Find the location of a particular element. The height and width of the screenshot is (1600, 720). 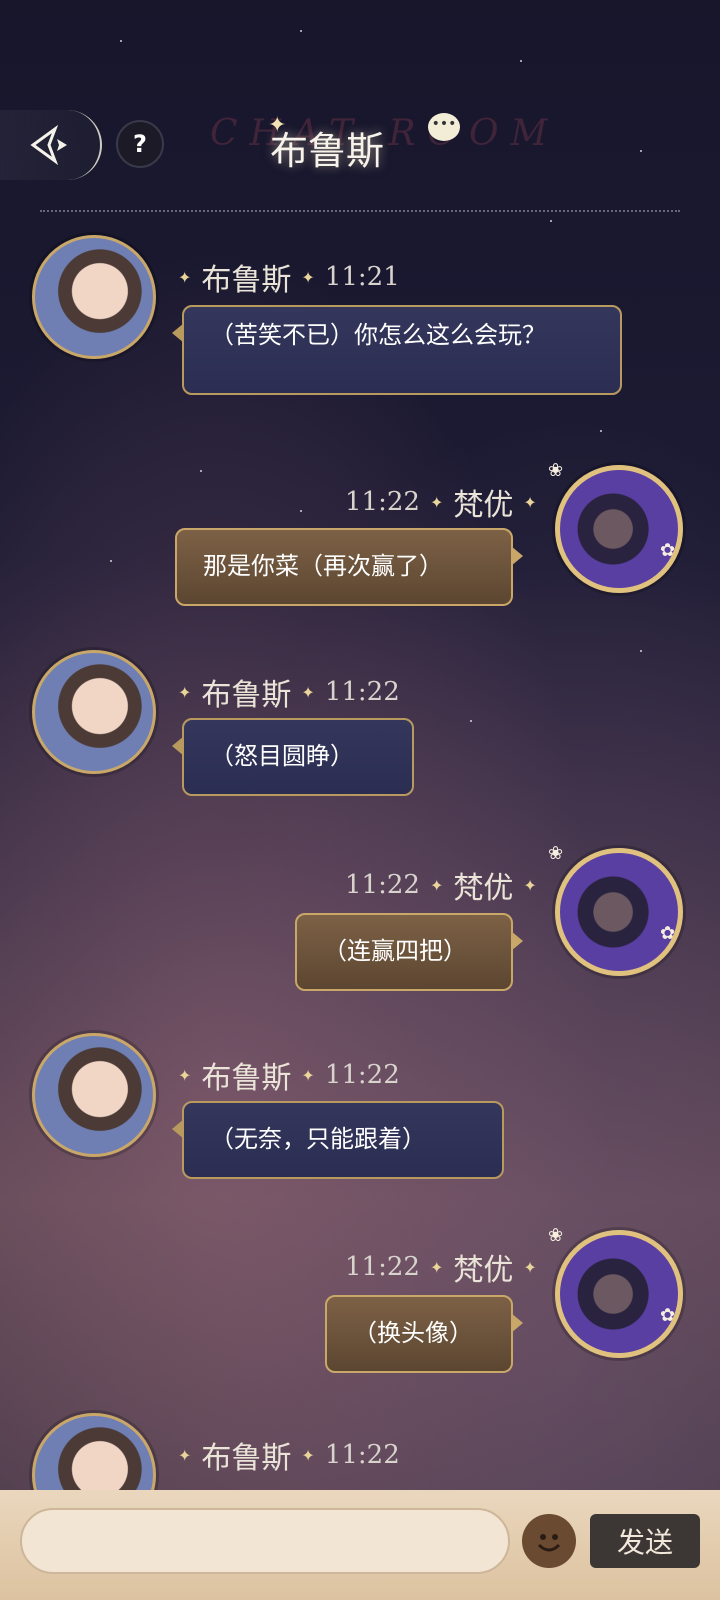

message-bubble: （无奈，只能跟着） is located at coordinates (338, 1140).